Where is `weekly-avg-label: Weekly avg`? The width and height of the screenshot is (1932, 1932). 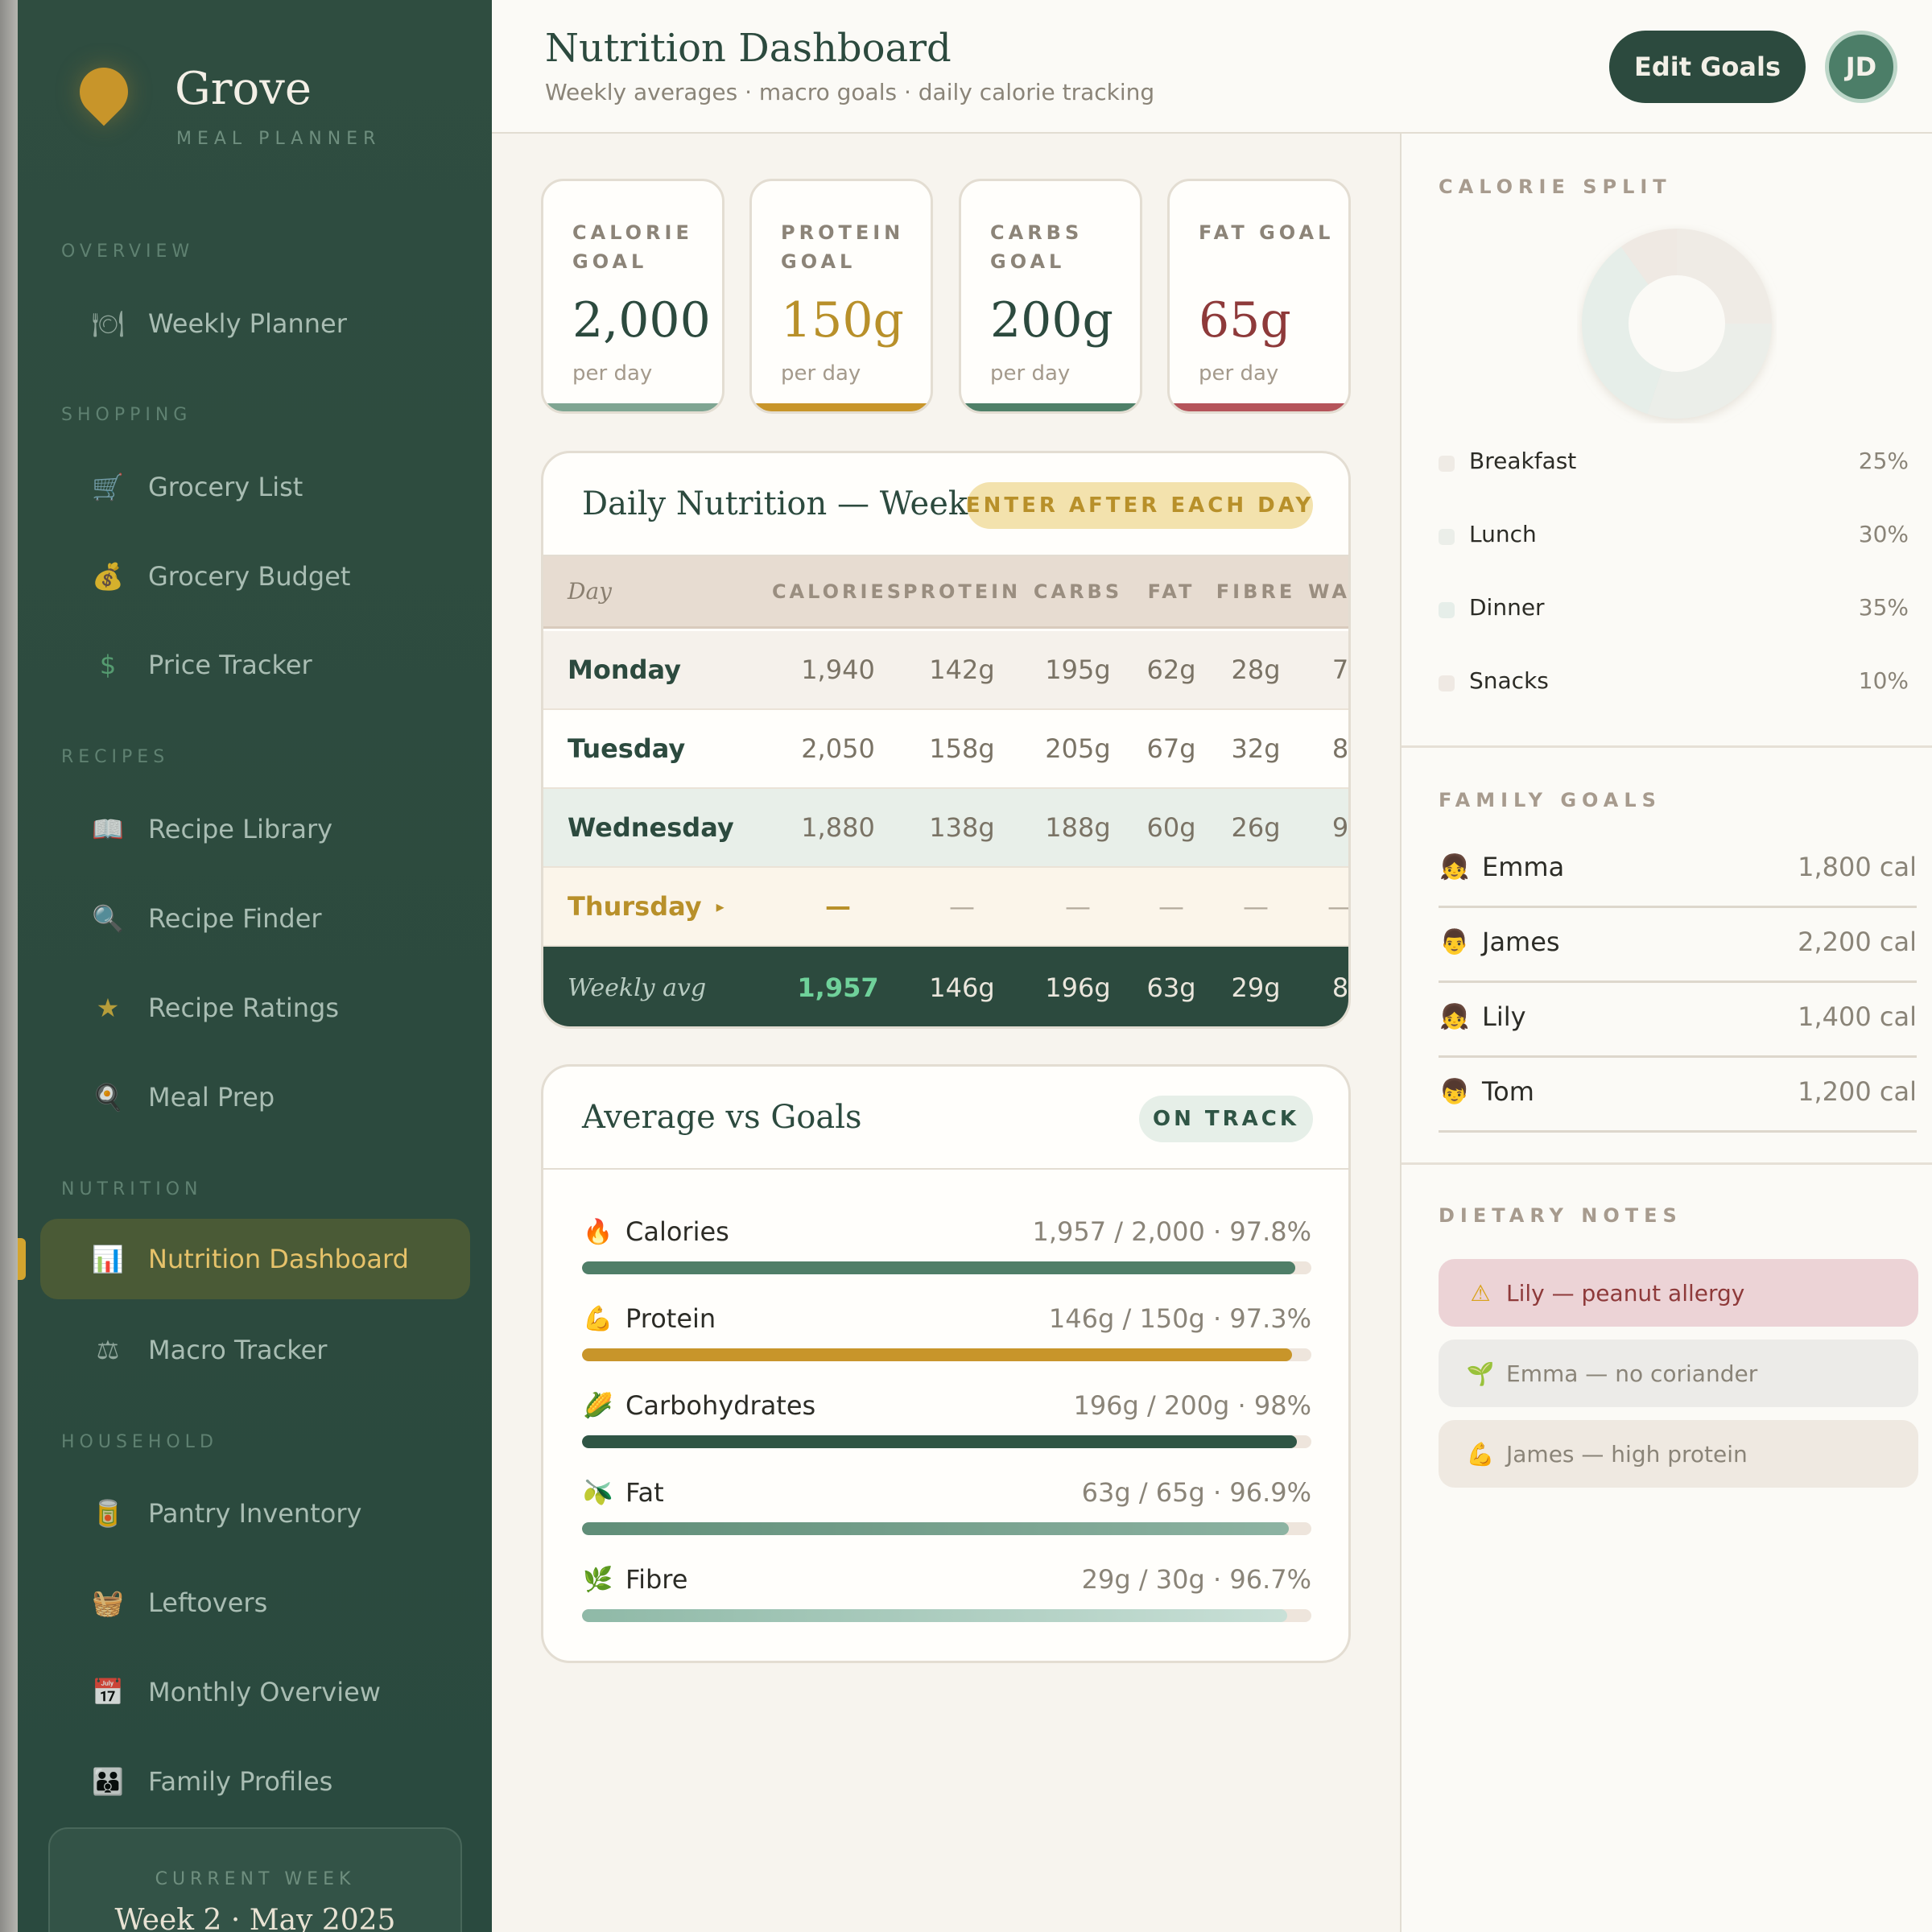 weekly-avg-label: Weekly avg is located at coordinates (637, 987).